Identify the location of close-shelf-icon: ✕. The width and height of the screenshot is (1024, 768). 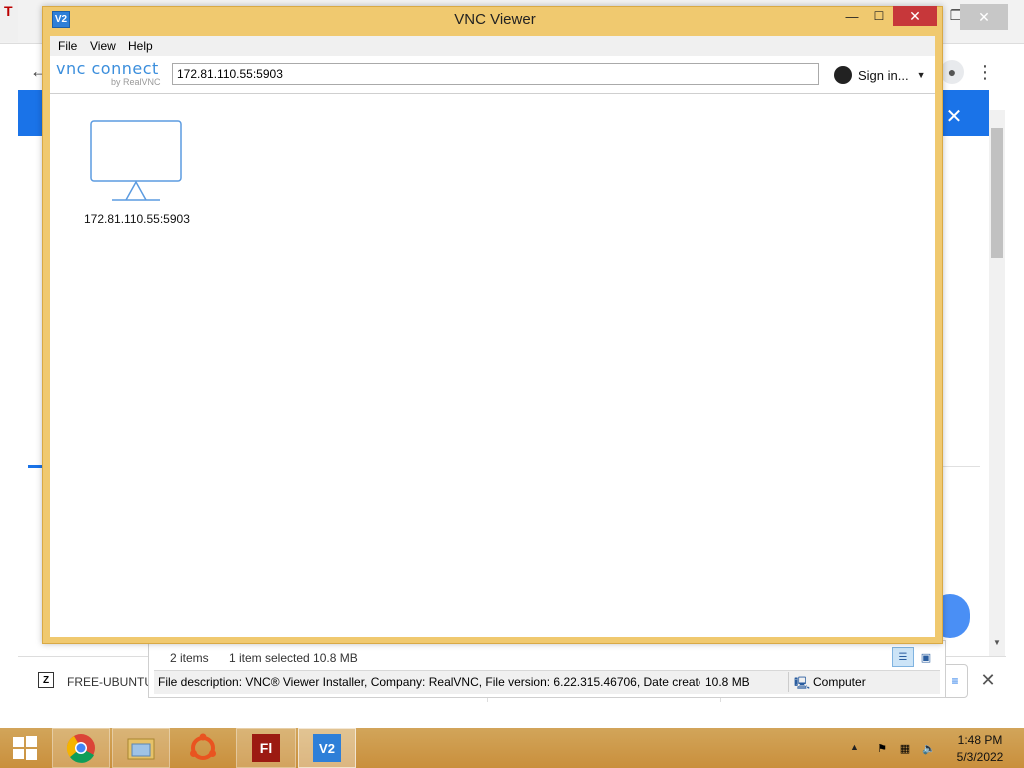
(988, 680).